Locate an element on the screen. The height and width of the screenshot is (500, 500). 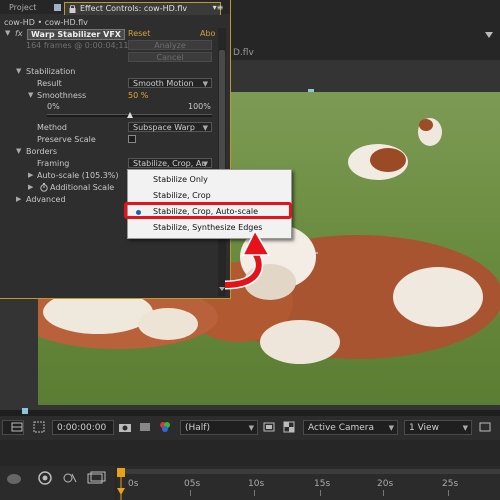
method-label: Method is located at coordinates (52, 127).